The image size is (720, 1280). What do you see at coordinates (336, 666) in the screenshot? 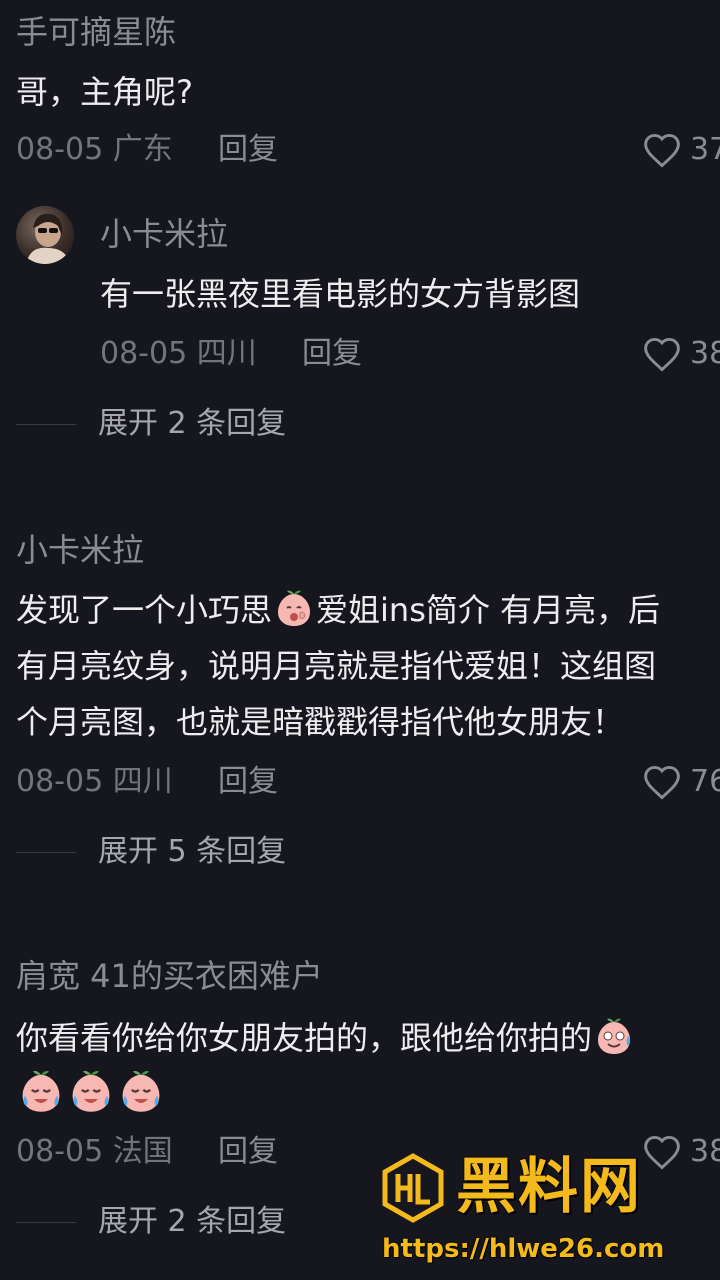
I see `comment-3-text-line2: 有月亮纹身，说明月亮就是指代爱姐！这组图` at bounding box center [336, 666].